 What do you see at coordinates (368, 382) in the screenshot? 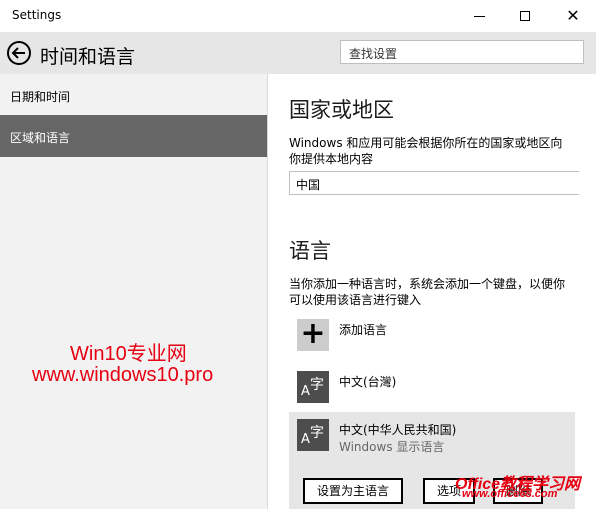
I see `language-name: 中文(台灣)` at bounding box center [368, 382].